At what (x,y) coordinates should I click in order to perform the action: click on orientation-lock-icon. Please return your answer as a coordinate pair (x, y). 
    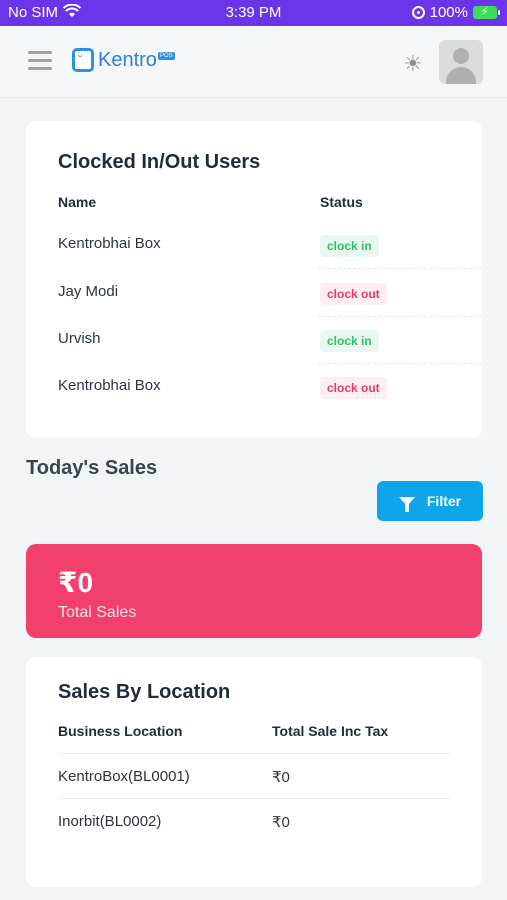
    Looking at the image, I should click on (418, 12).